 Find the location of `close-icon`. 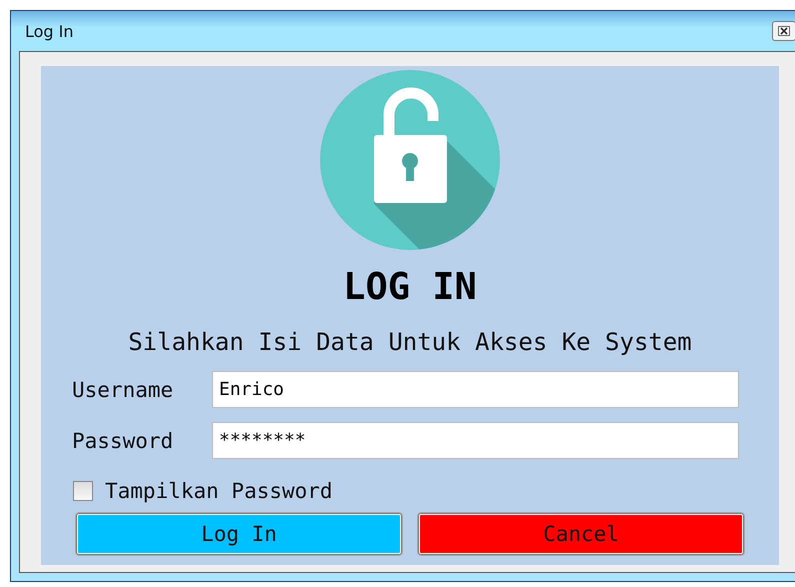

close-icon is located at coordinates (784, 31).